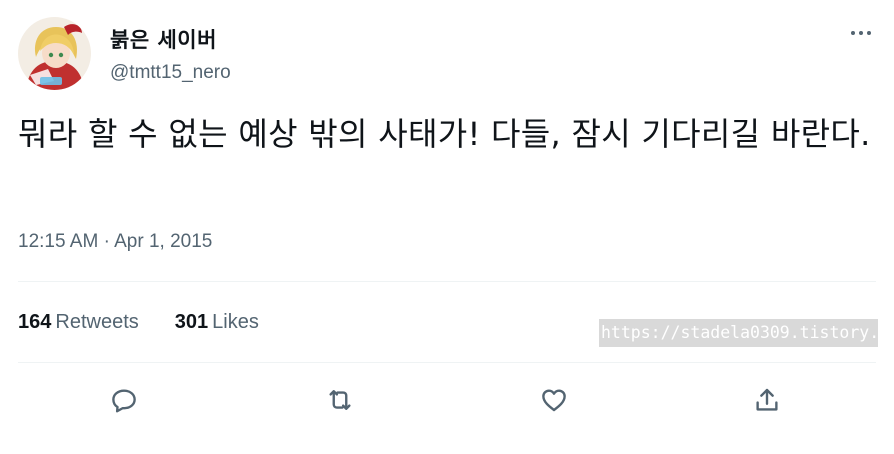 The image size is (894, 454). What do you see at coordinates (35, 322) in the screenshot?
I see `retweets-count: 164` at bounding box center [35, 322].